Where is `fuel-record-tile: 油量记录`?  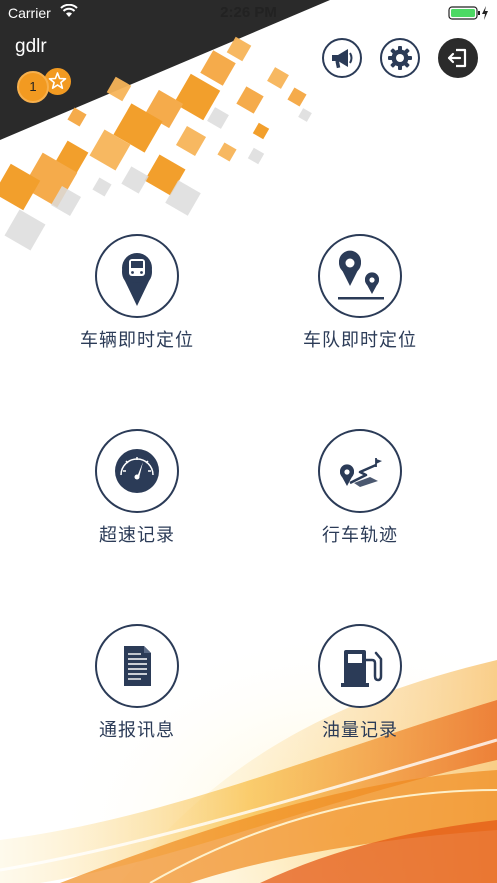 fuel-record-tile: 油量记录 is located at coordinates (360, 683).